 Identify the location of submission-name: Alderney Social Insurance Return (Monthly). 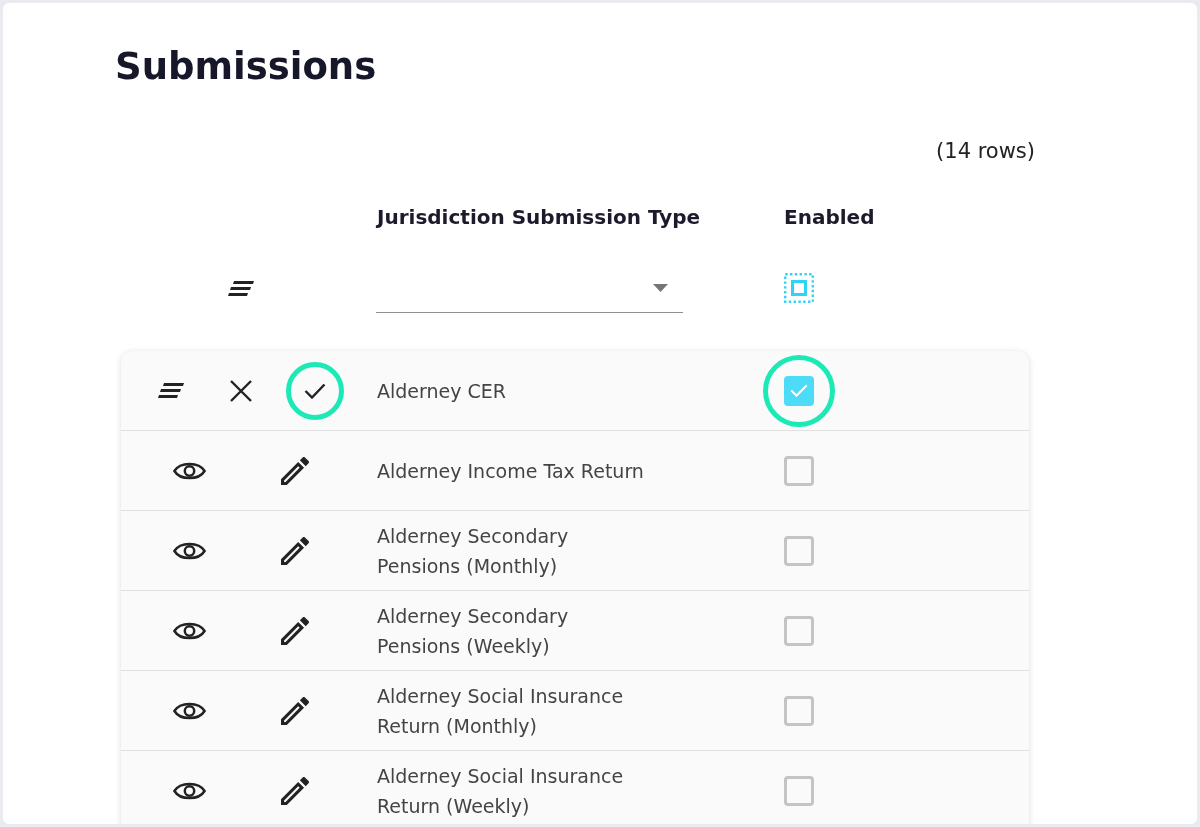
(501, 711).